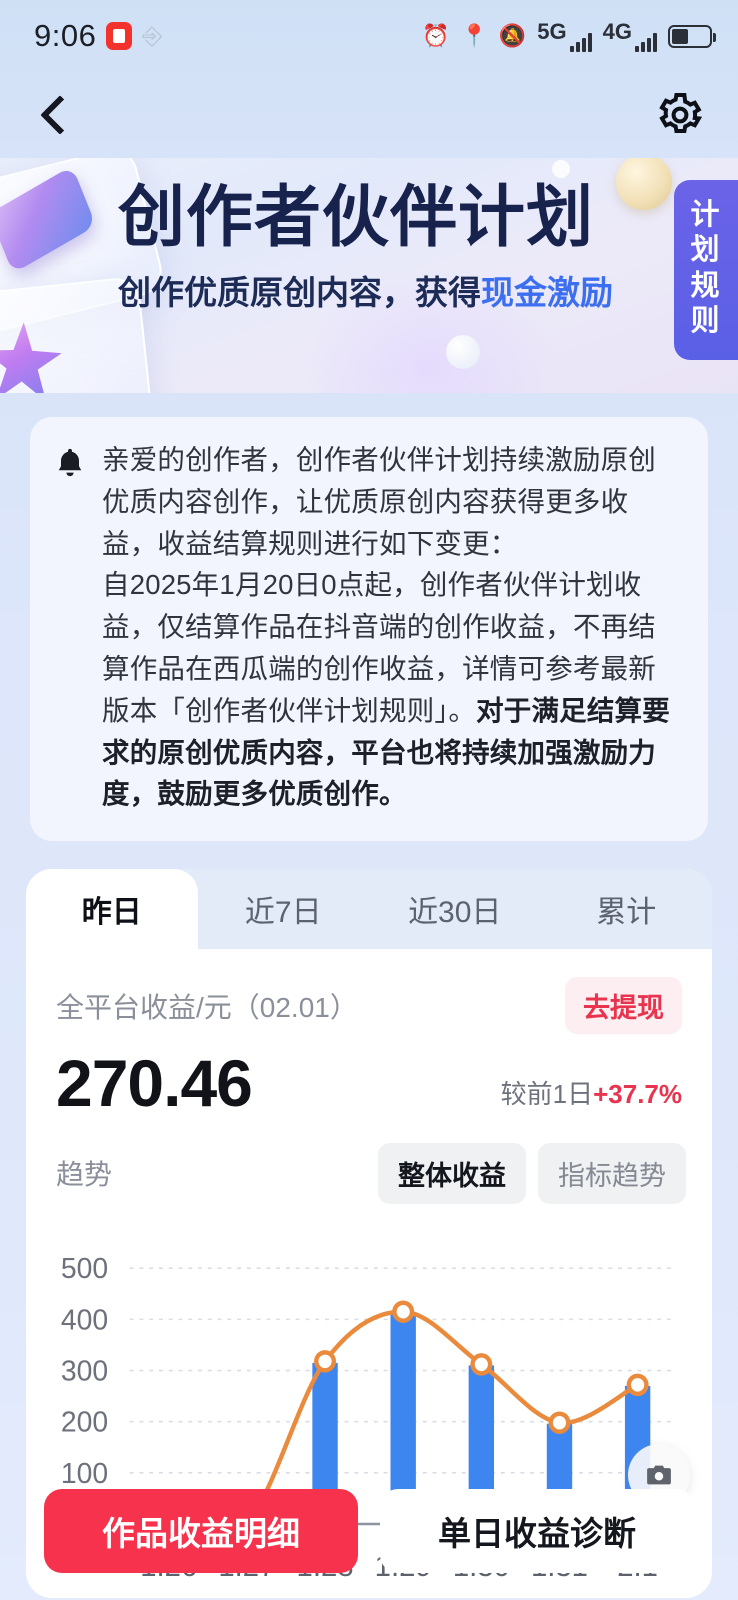 The height and width of the screenshot is (1600, 738). I want to click on hero-subtitle: 创作优质原创内容，获得现金激励, so click(388, 290).